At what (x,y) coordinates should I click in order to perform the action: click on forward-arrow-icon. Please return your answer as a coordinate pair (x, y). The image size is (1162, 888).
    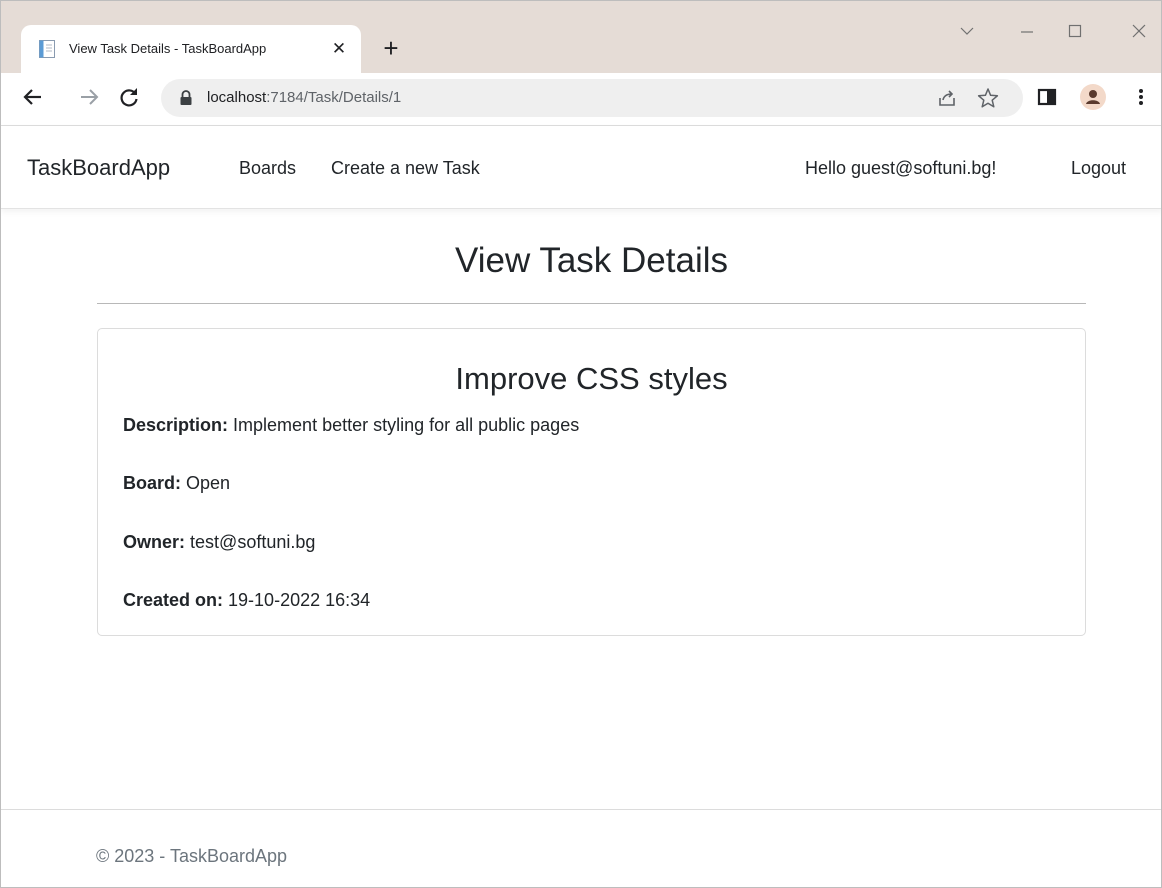
    Looking at the image, I should click on (89, 97).